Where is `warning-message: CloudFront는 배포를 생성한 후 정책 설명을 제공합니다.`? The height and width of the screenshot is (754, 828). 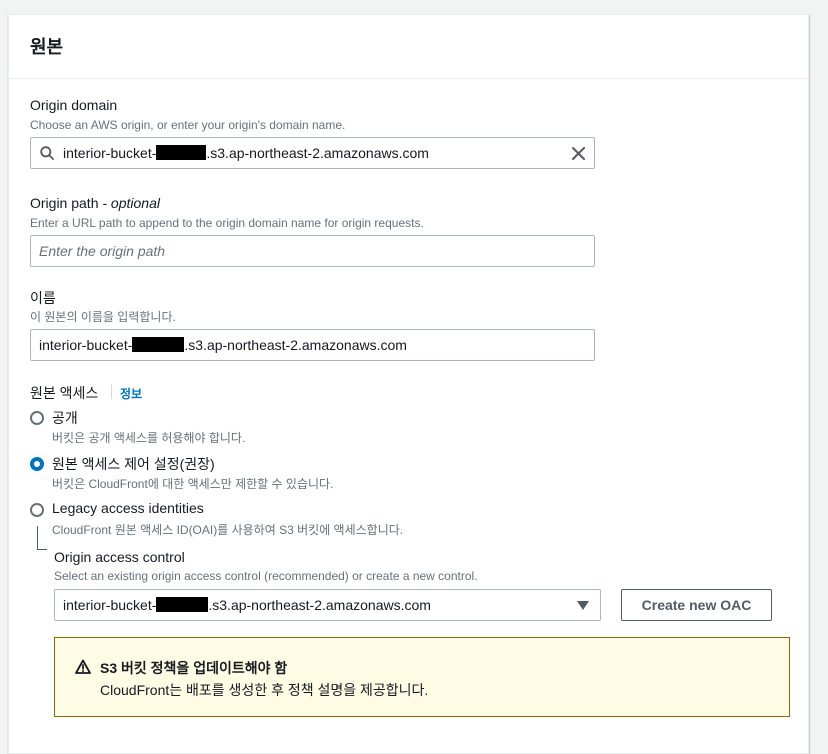 warning-message: CloudFront는 배포를 생성한 후 정책 설명을 제공합니다. is located at coordinates (264, 690).